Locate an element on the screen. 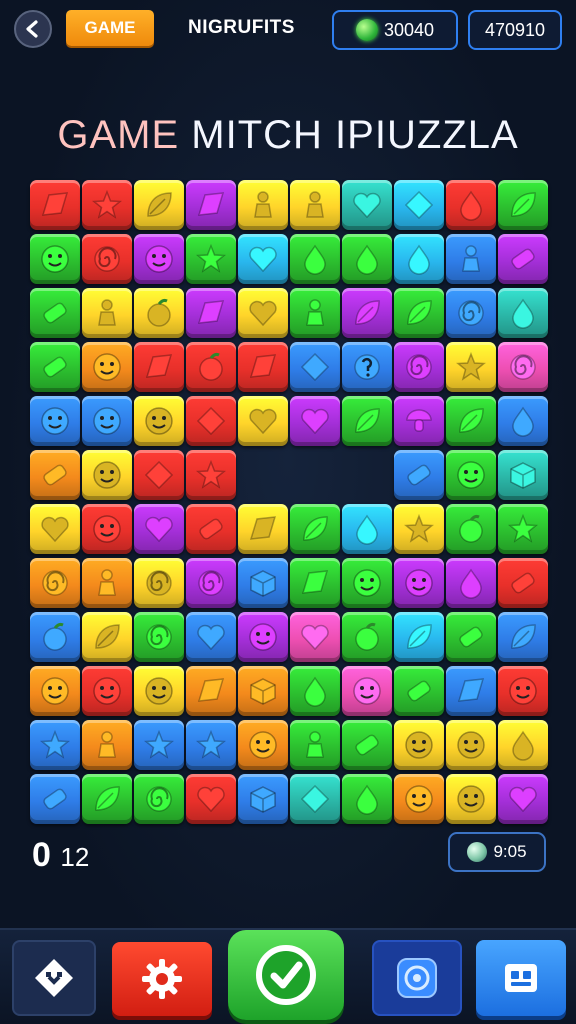 This screenshot has width=576, height=1024. settings-button is located at coordinates (162, 979).